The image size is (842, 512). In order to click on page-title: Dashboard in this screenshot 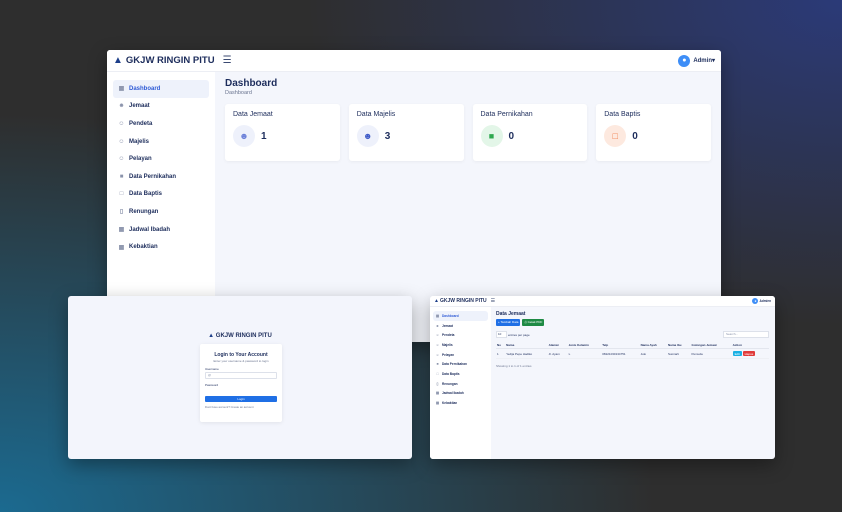, I will do `click(251, 83)`.